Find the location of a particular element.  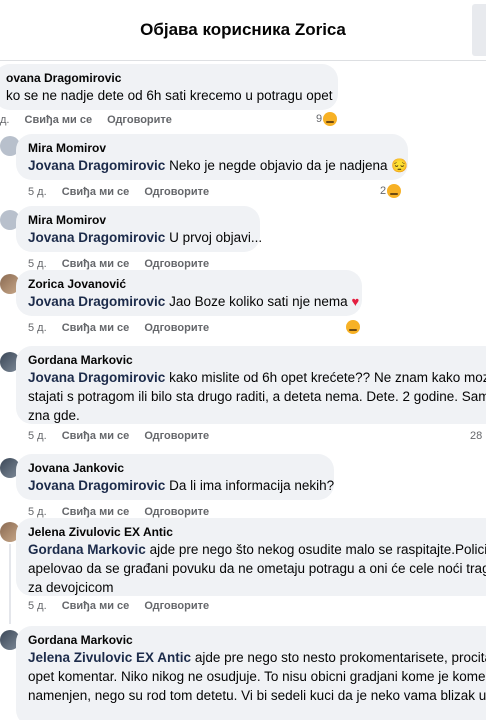

comment-text: Da li ima informacija nekih? is located at coordinates (252, 485).